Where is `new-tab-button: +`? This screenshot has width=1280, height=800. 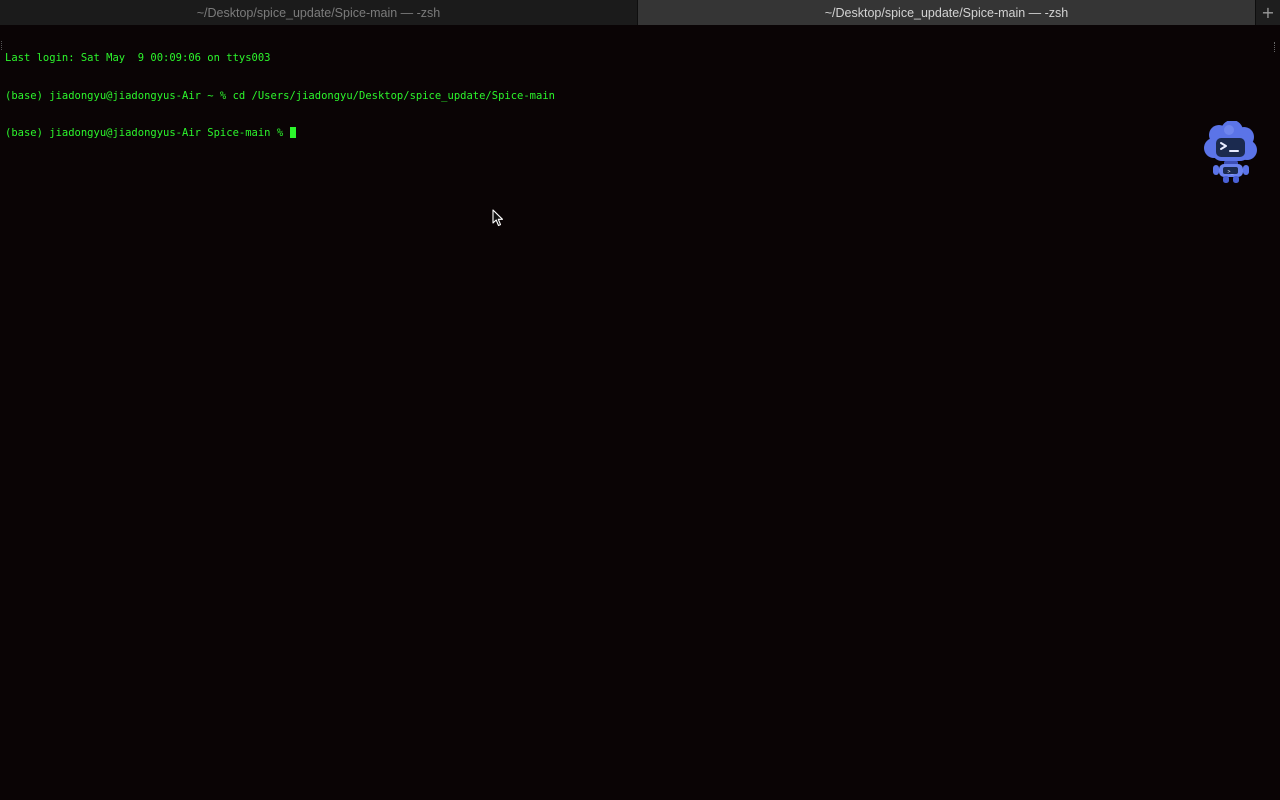 new-tab-button: + is located at coordinates (1267, 12).